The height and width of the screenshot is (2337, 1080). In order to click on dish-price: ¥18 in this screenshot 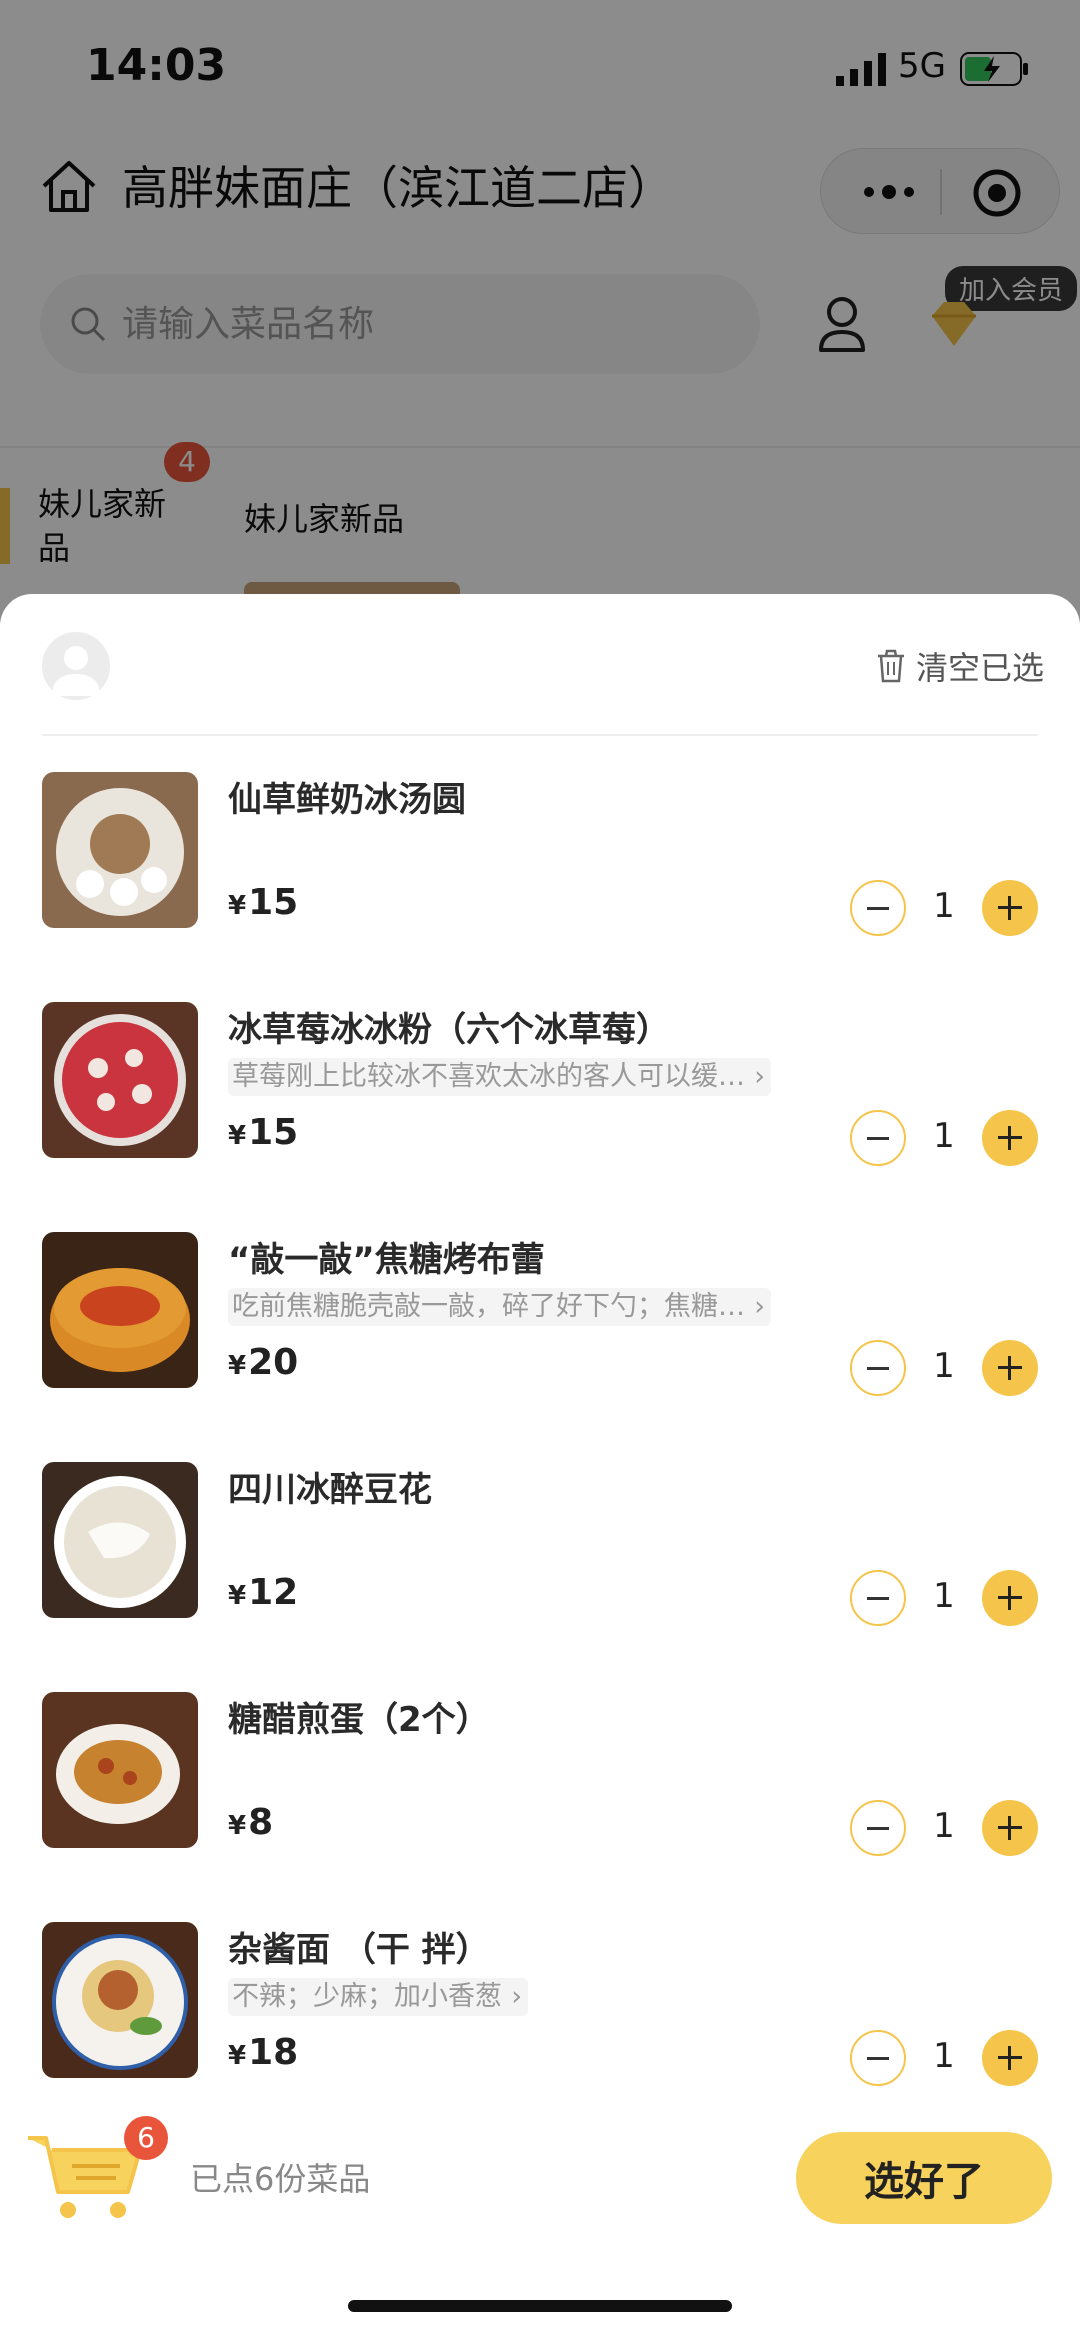, I will do `click(263, 2052)`.